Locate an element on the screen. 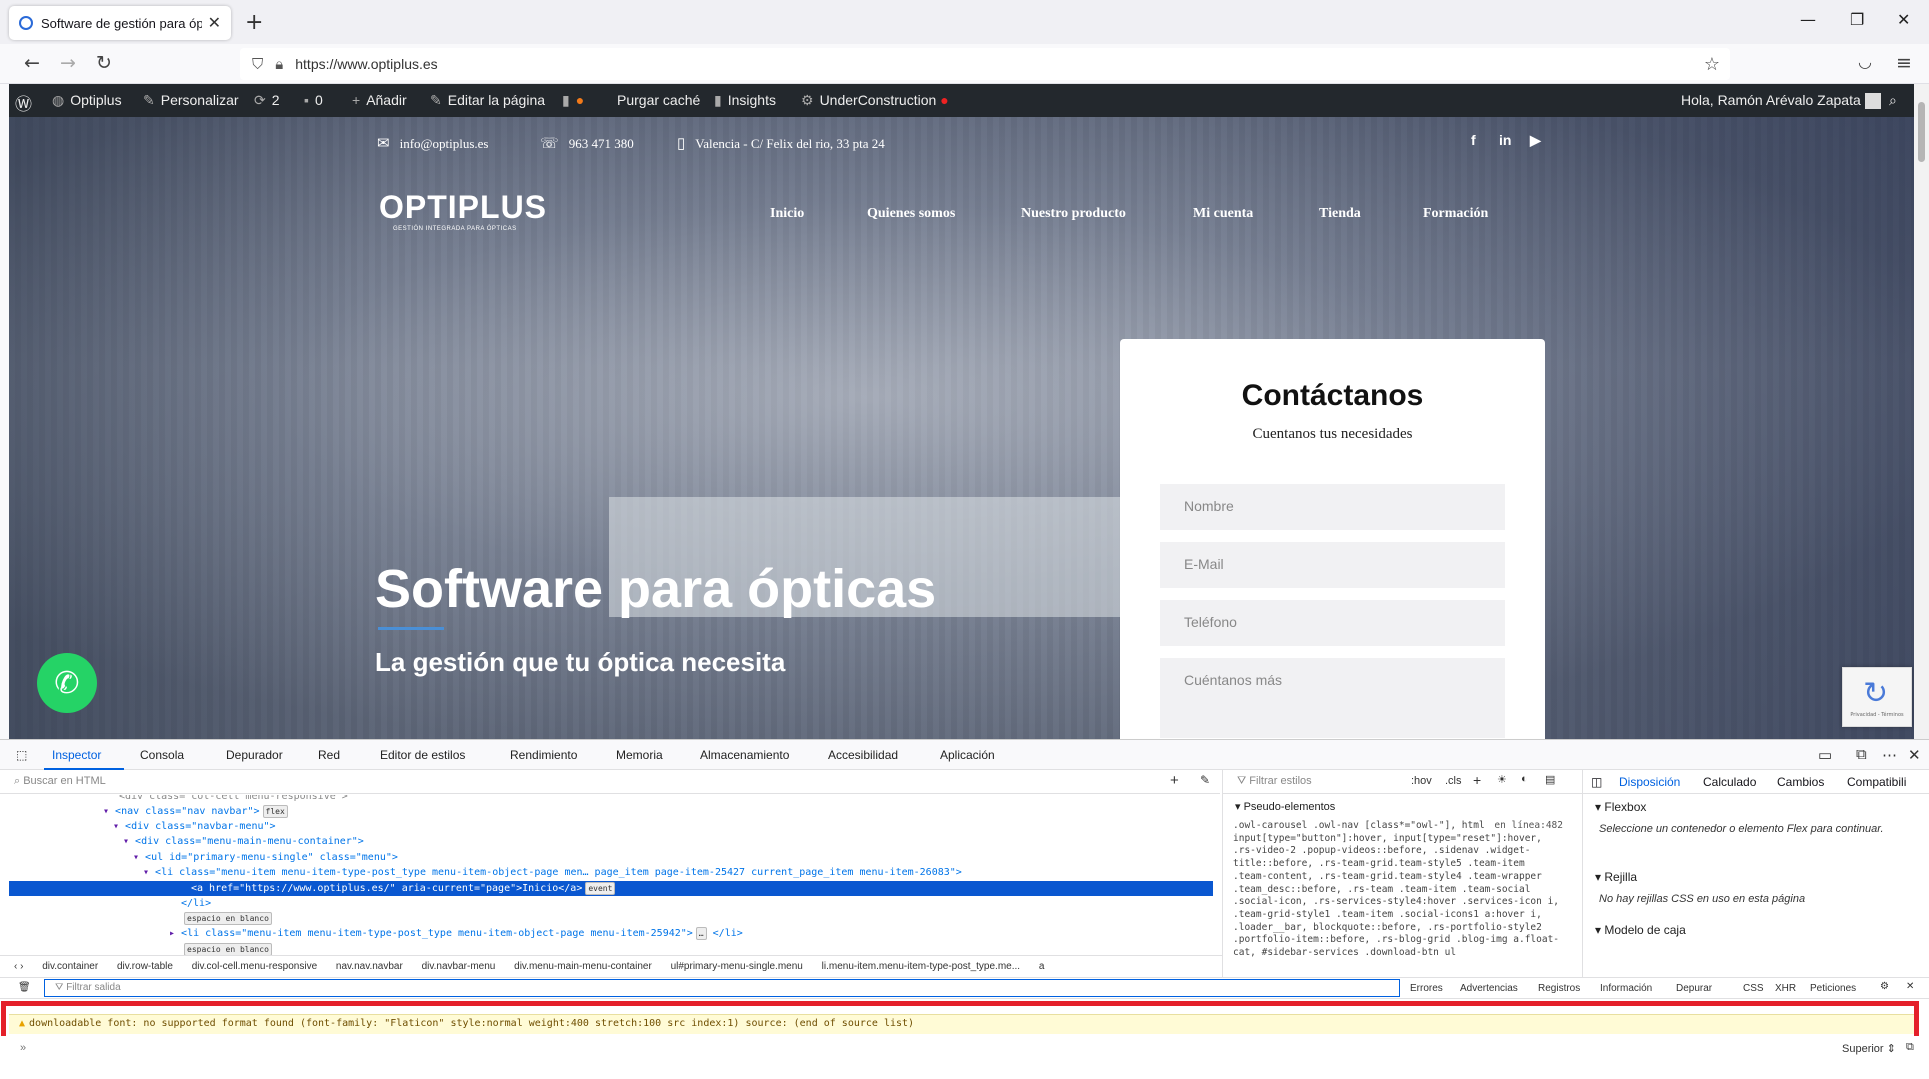  add-rule-icon: + is located at coordinates (1477, 780).